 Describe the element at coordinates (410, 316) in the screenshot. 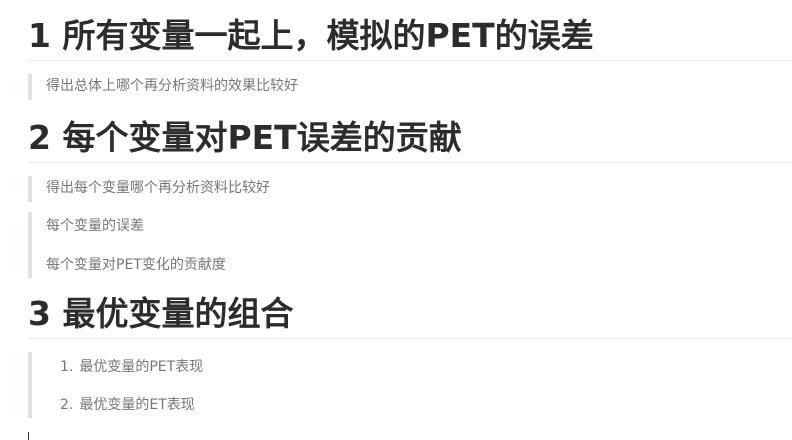

I see `heading-3: 3 最优变量的组合` at that location.